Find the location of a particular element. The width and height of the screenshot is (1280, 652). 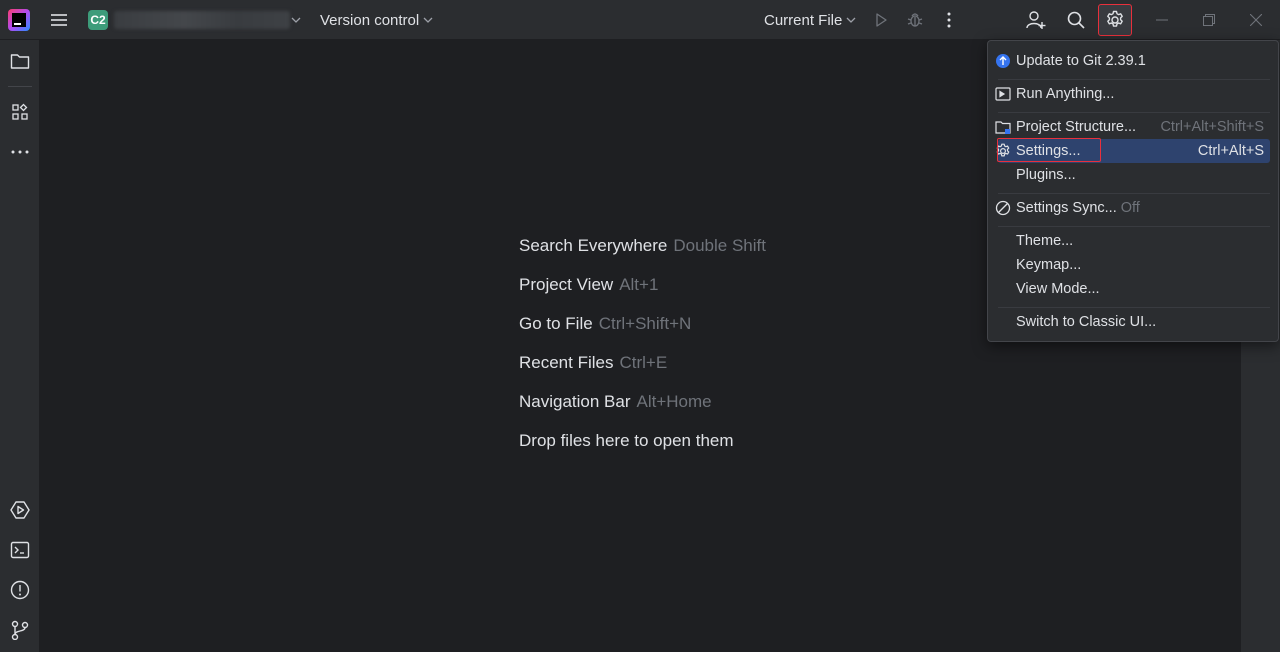

hint-row: Drop files here to open them is located at coordinates (642, 450).